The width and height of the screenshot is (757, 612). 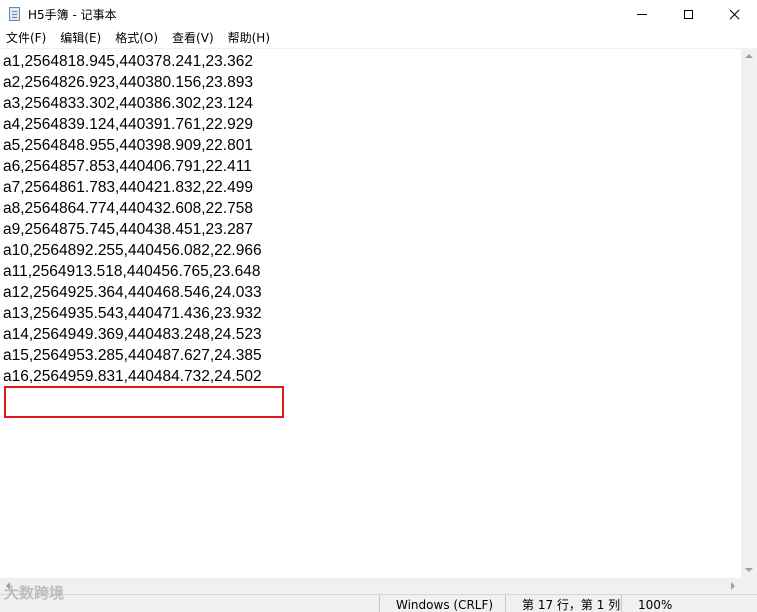 I want to click on status-cursor-position: 第 17 行，第 1 列, so click(x=563, y=603).